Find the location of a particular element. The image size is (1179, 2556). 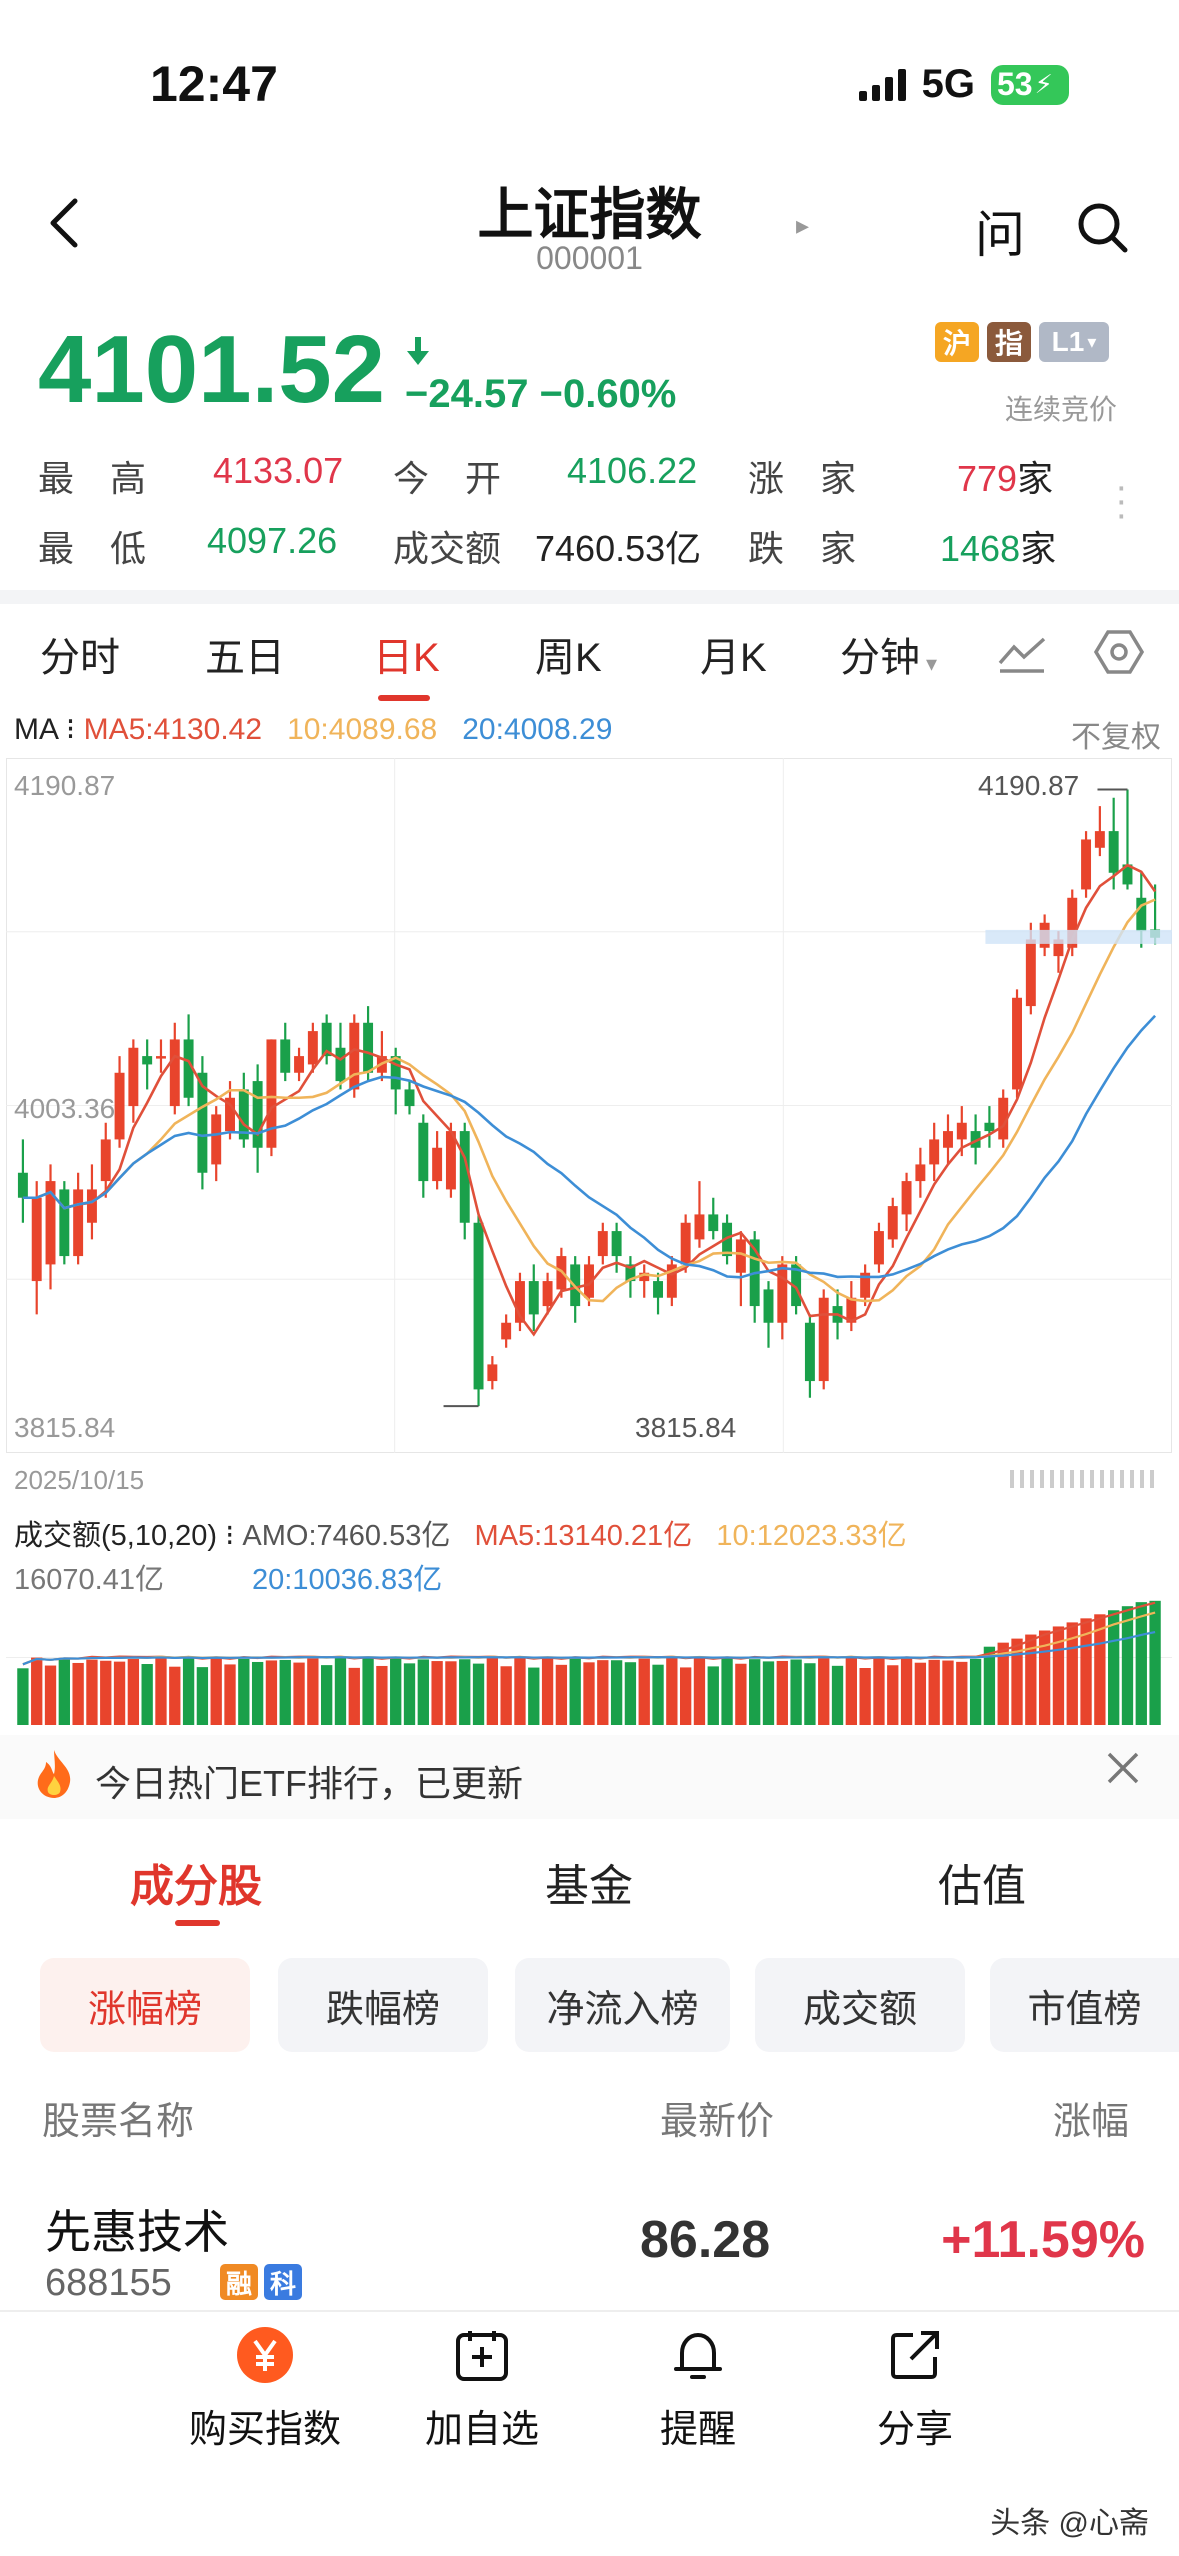

period-tabs: 分时 五日 日K 周K 月K 分钟 ▾ is located at coordinates (589, 660).